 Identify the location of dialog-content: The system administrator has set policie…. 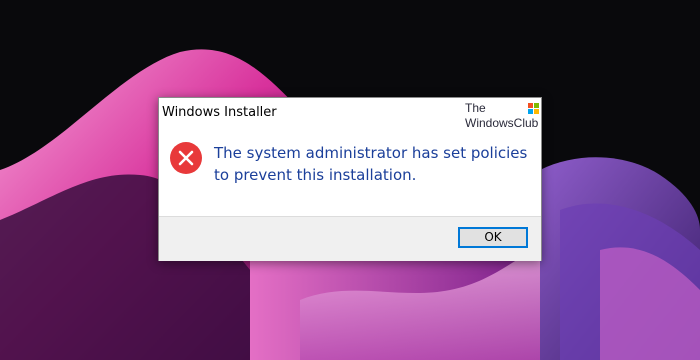
(350, 172).